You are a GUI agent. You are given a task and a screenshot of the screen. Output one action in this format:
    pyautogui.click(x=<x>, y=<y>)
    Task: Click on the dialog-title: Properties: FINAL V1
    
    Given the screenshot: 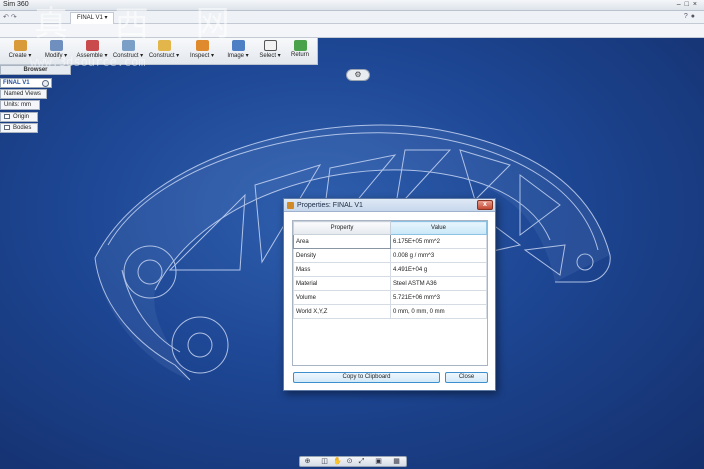 What is the action you would take?
    pyautogui.click(x=330, y=205)
    